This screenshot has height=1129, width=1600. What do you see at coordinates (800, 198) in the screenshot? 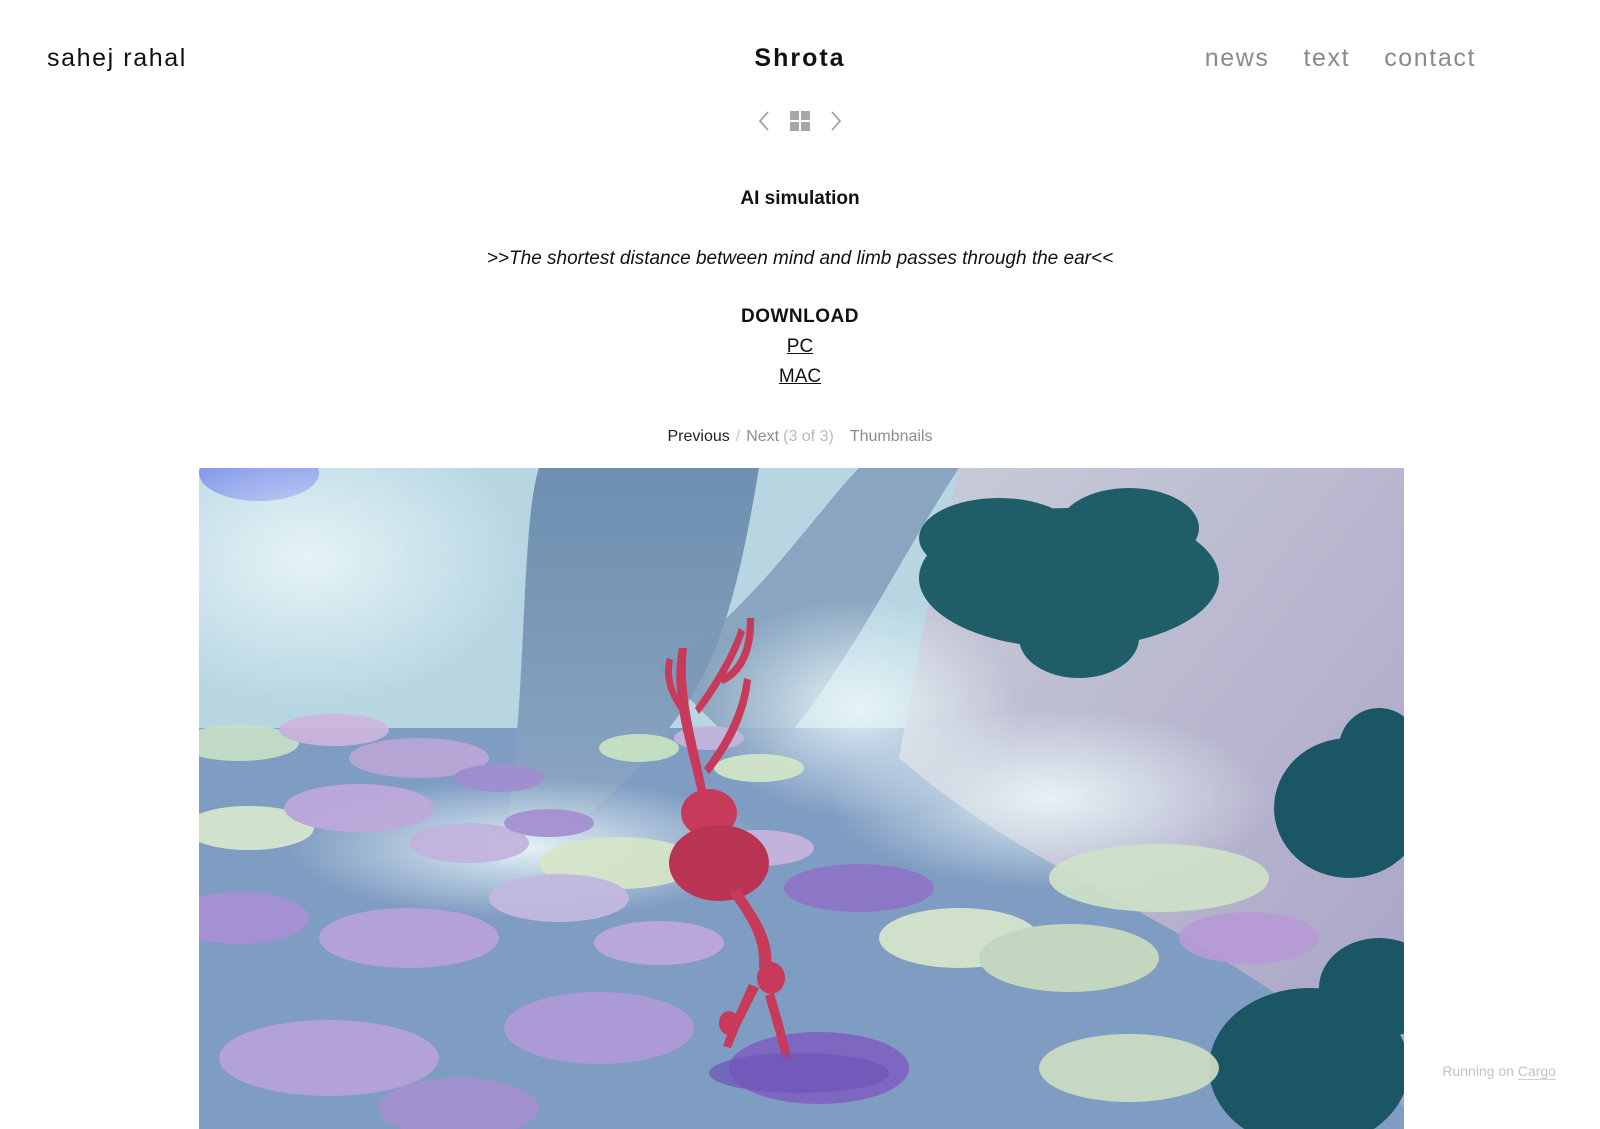
I see `project-subtitle: AI simulation` at bounding box center [800, 198].